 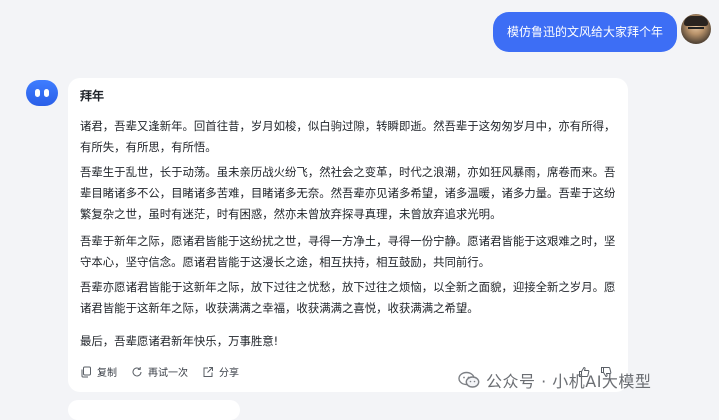 I want to click on avatar-glasses, so click(x=696, y=30).